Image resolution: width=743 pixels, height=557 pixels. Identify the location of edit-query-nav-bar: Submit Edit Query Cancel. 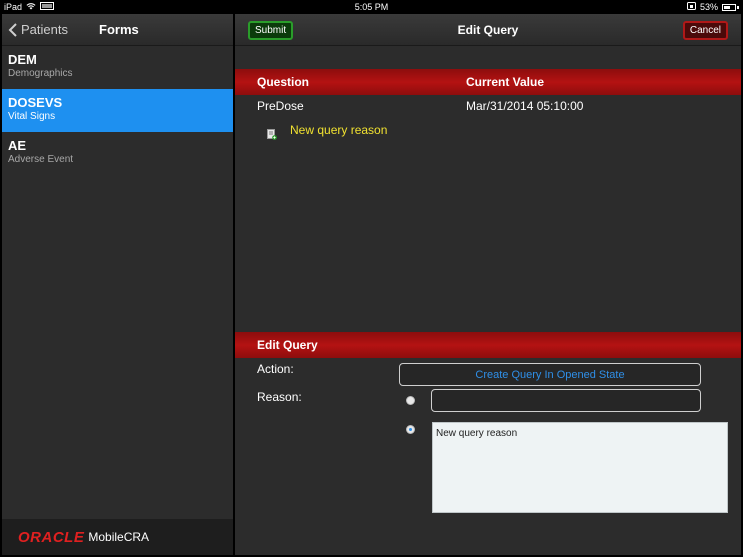
(488, 30).